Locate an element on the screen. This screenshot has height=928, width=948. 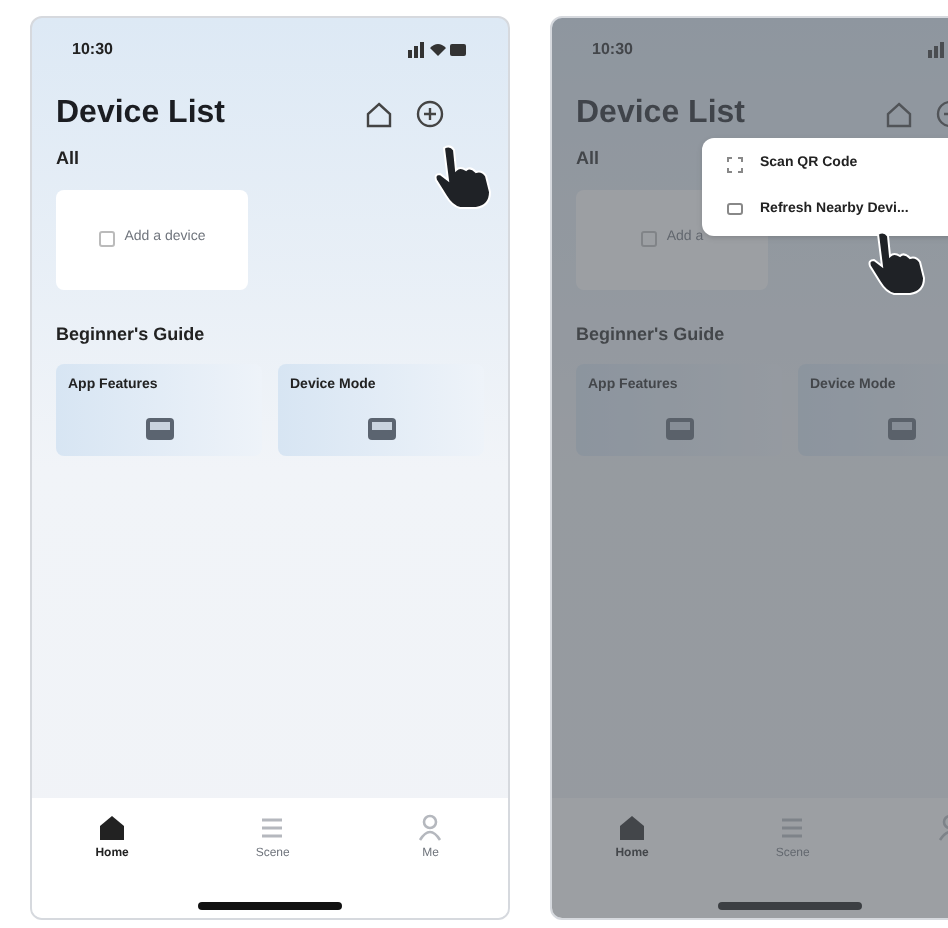
filter-label: All is located at coordinates (270, 159).